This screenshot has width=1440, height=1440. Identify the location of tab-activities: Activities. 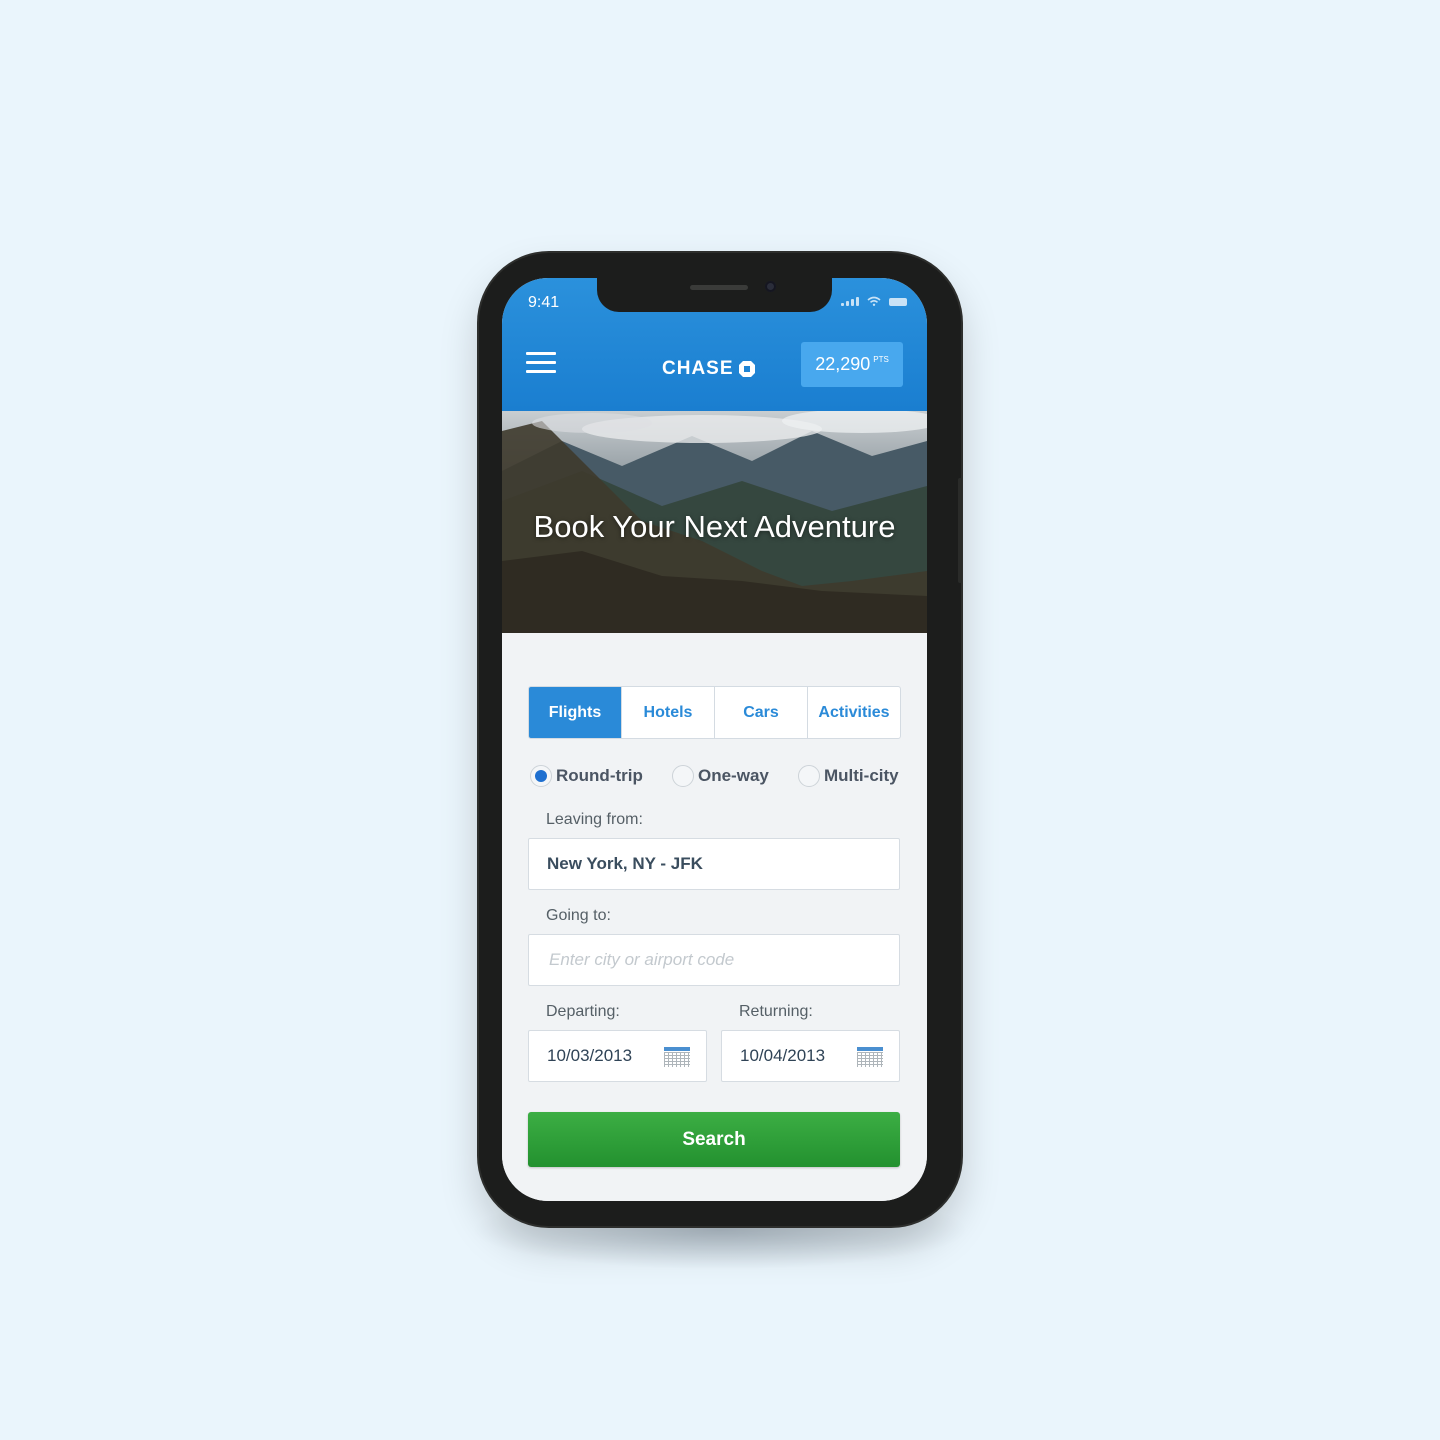
(853, 712).